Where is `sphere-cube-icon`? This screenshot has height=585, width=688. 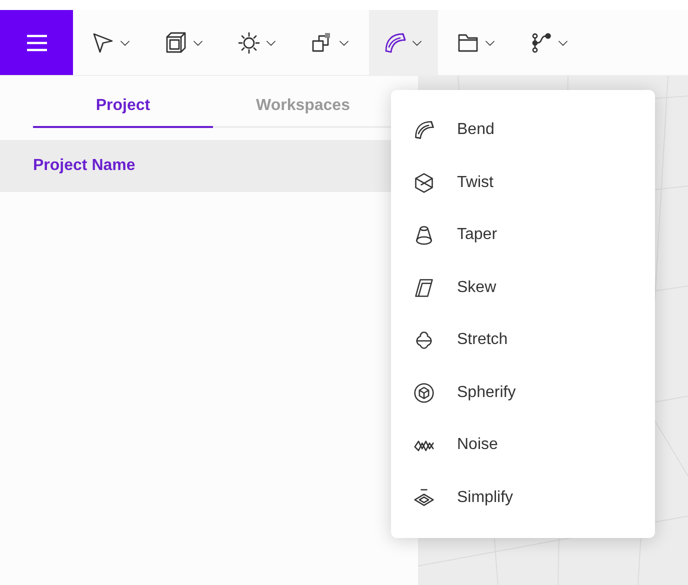 sphere-cube-icon is located at coordinates (424, 393).